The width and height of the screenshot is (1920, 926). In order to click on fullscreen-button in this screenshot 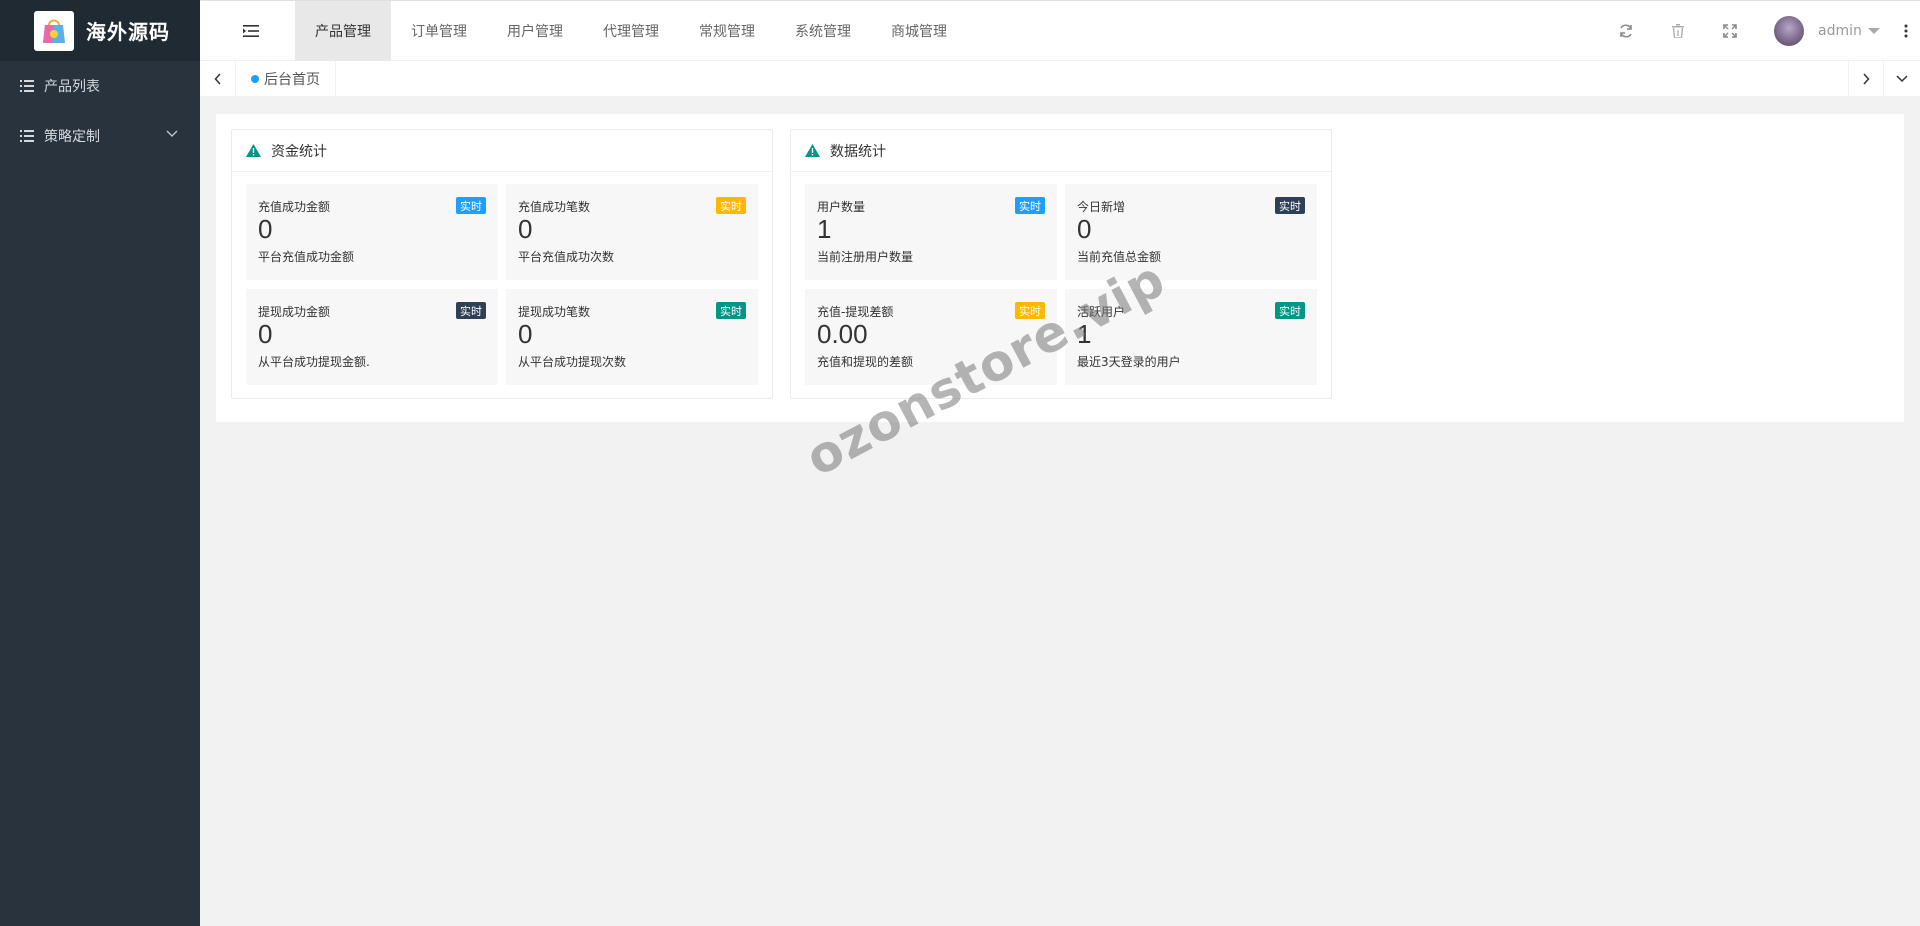, I will do `click(1730, 31)`.